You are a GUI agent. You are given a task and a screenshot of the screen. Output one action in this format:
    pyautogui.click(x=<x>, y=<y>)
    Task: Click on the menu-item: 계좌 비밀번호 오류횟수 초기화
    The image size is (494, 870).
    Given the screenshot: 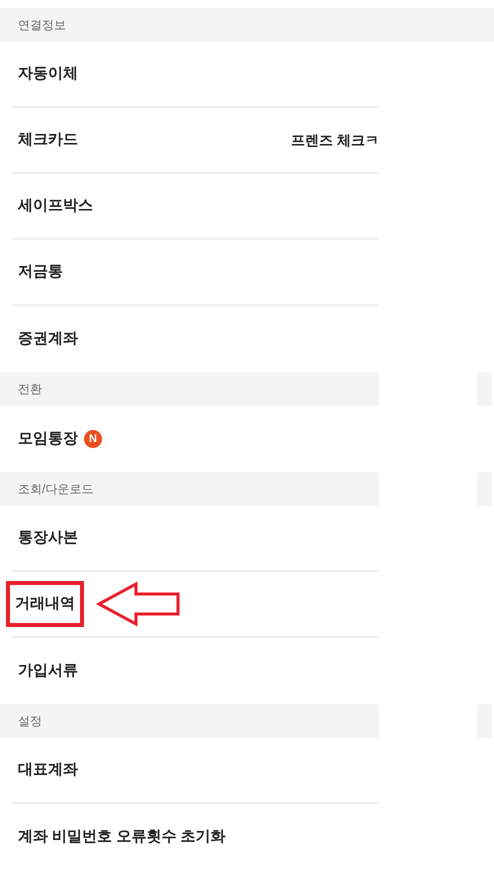 What is the action you would take?
    pyautogui.click(x=122, y=837)
    